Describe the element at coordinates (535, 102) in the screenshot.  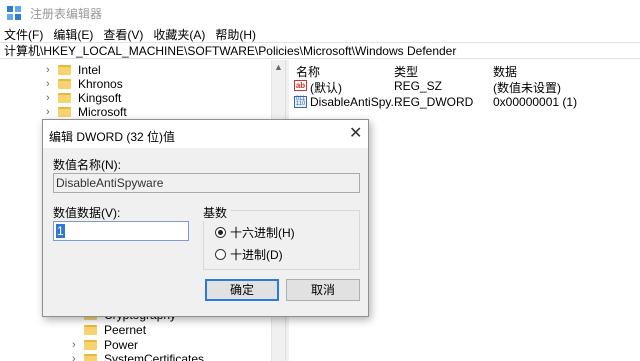
I see `row-data: 0x00000001 (1)` at that location.